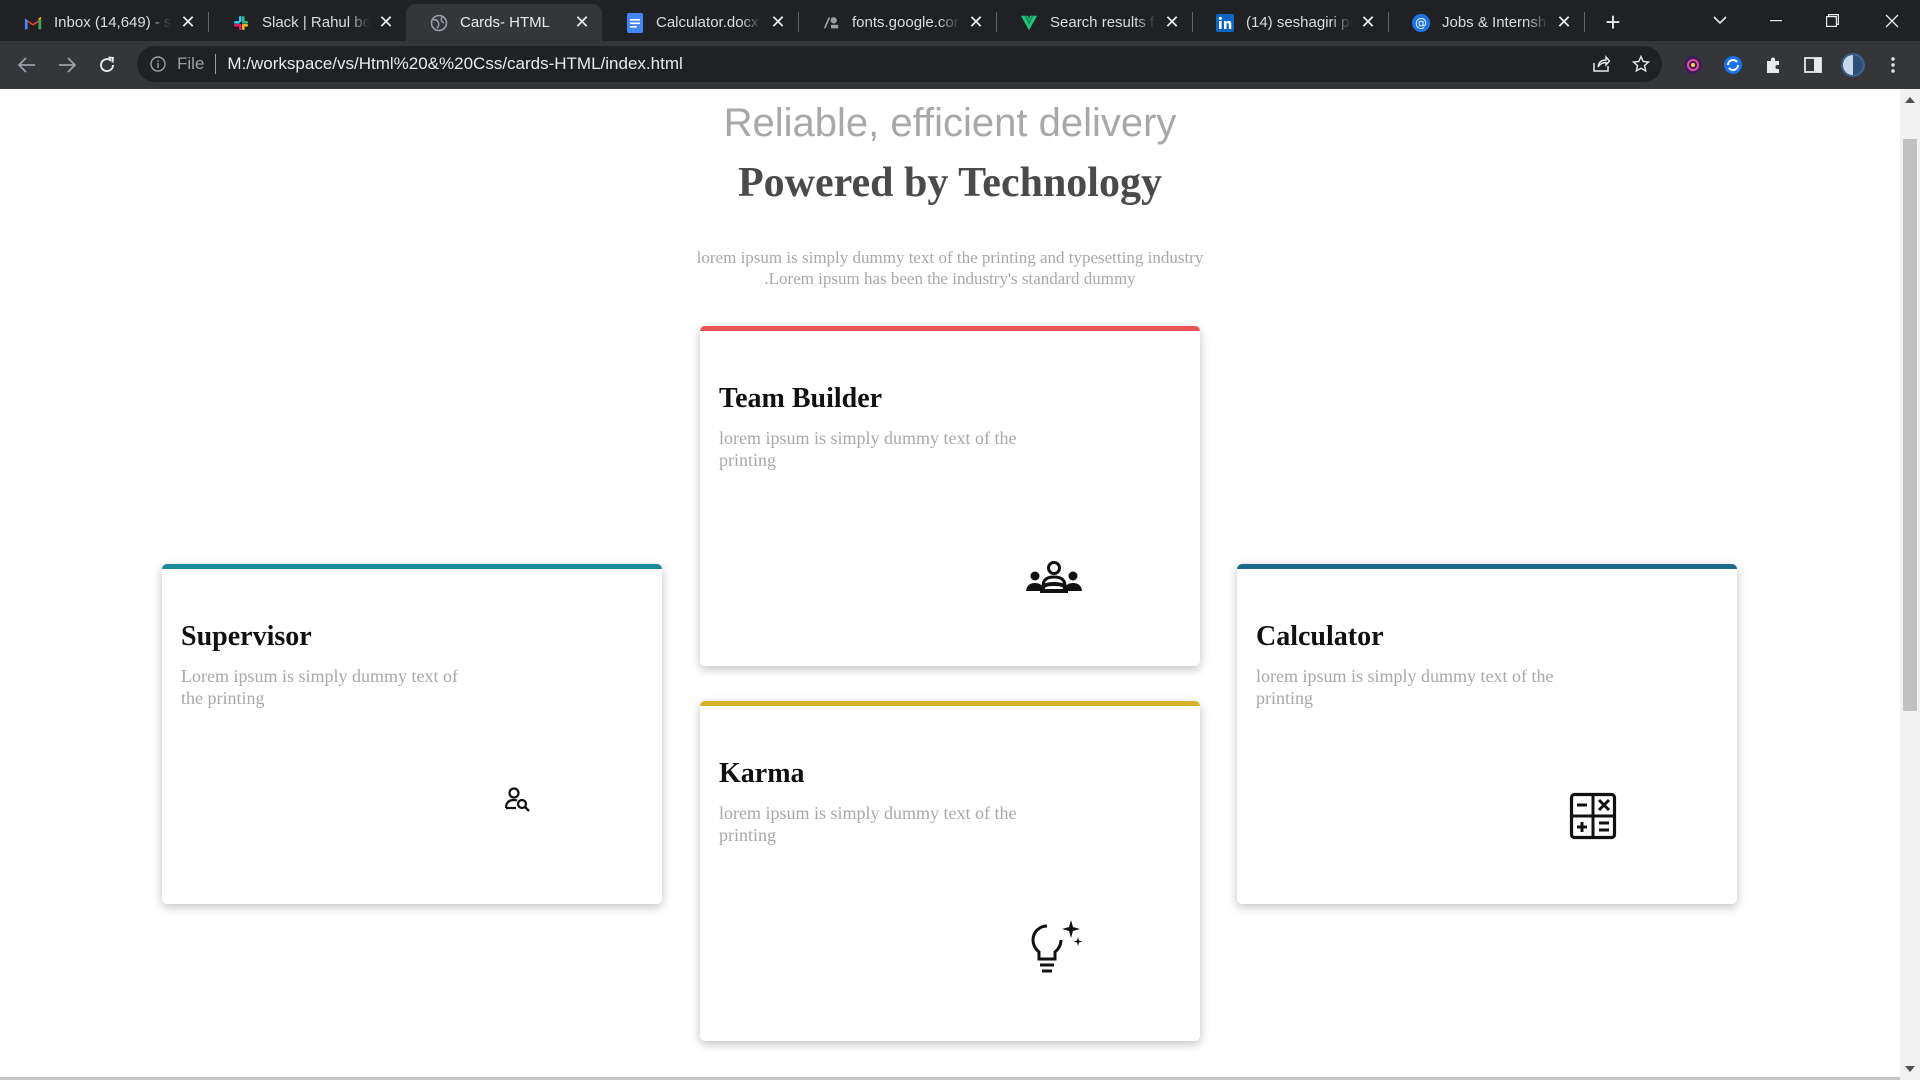 Image resolution: width=1920 pixels, height=1080 pixels. I want to click on tab-cards-html: Cards- HTML ✕, so click(504, 22).